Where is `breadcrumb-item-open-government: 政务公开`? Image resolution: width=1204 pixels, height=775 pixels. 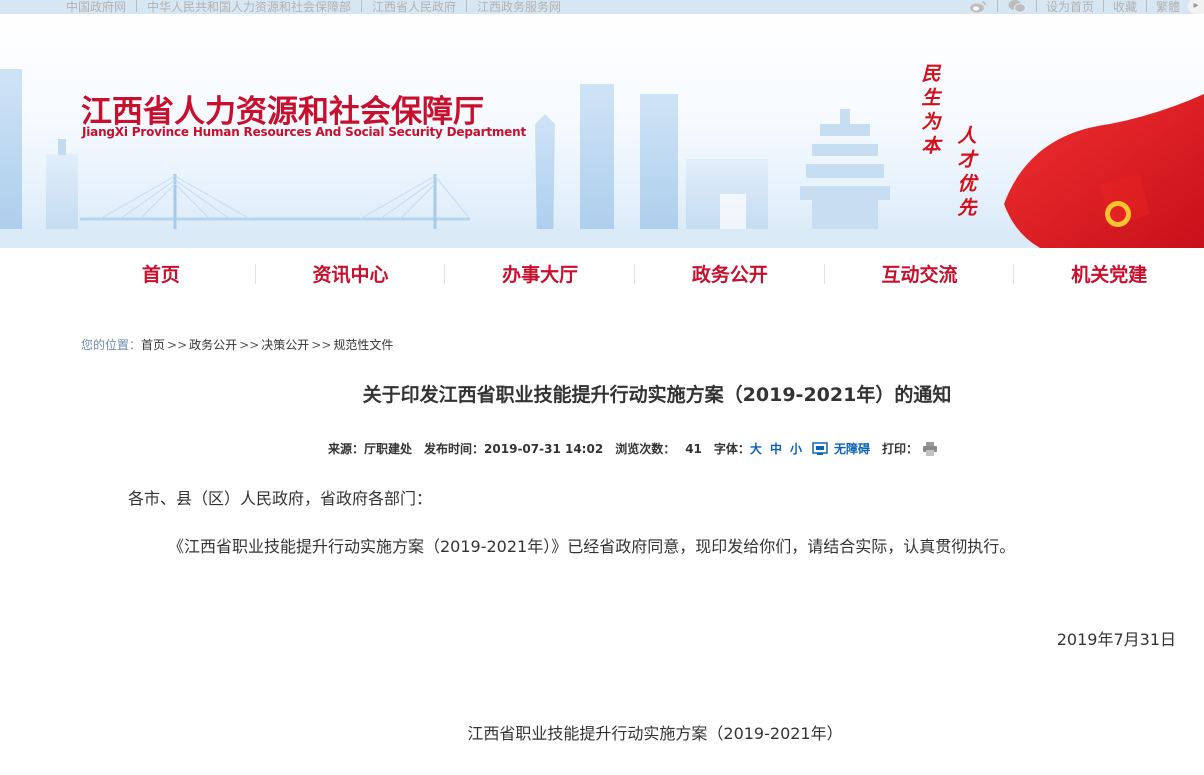
breadcrumb-item-open-government: 政务公开 is located at coordinates (213, 345).